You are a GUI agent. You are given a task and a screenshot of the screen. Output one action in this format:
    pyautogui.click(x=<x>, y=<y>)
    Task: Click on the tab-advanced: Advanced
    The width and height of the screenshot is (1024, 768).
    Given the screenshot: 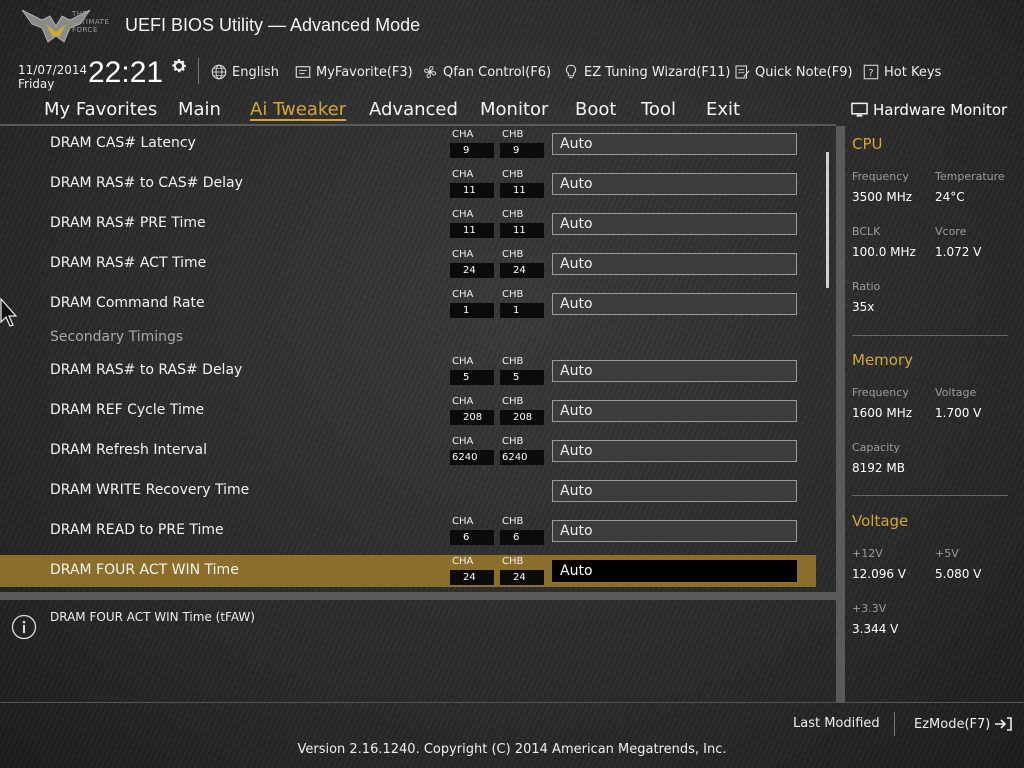 What is the action you would take?
    pyautogui.click(x=413, y=109)
    